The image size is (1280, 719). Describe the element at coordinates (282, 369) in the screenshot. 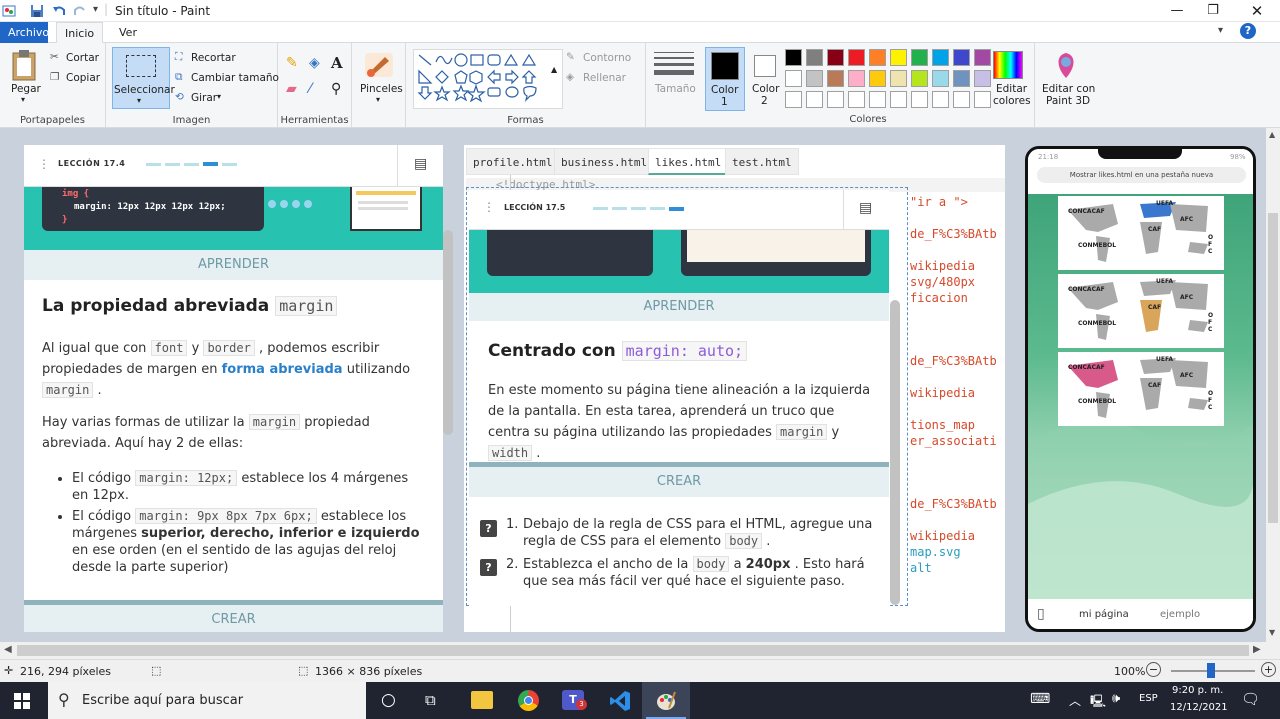

I see `shorthand-link: forma abreviada` at that location.